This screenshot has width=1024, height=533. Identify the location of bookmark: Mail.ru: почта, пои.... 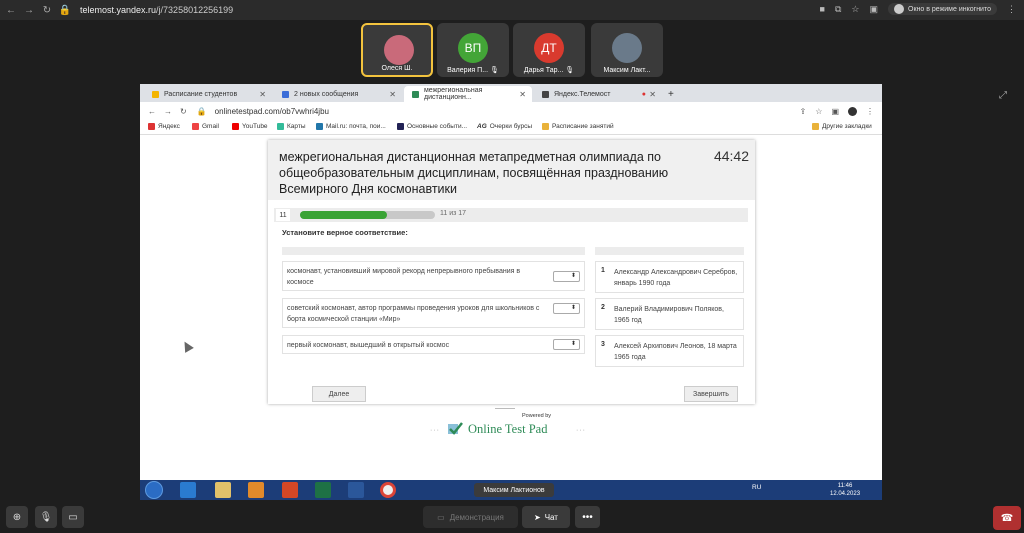
(351, 126).